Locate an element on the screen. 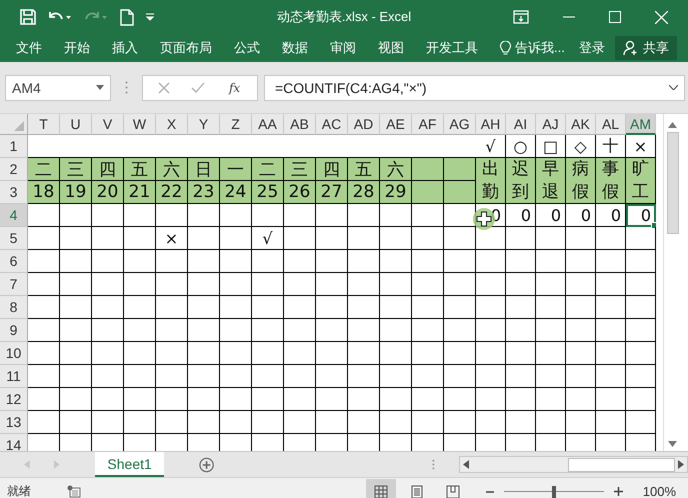  table-cell: 四 is located at coordinates (332, 169).